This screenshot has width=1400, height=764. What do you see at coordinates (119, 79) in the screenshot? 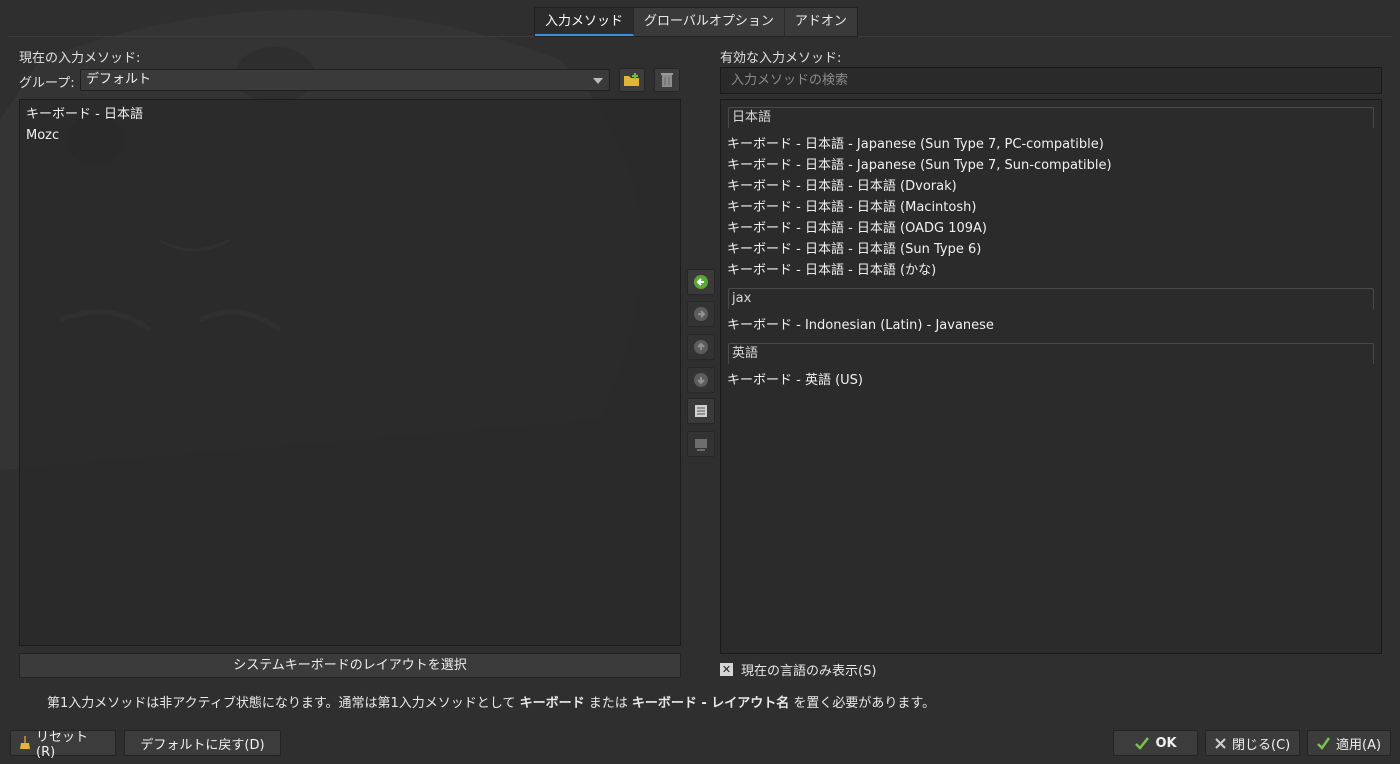
I see `group-select-value: デフォルト` at bounding box center [119, 79].